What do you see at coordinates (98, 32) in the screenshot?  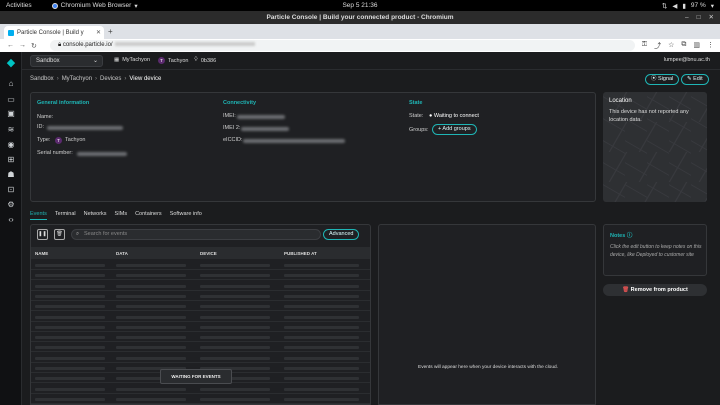 I see `tab-close-icon: ✕` at bounding box center [98, 32].